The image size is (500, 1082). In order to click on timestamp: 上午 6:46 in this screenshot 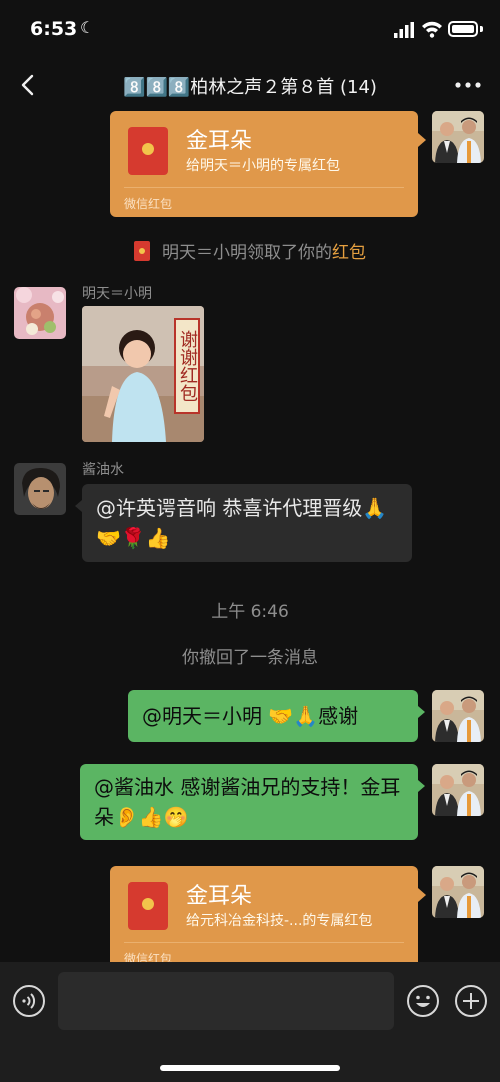, I will do `click(250, 612)`.